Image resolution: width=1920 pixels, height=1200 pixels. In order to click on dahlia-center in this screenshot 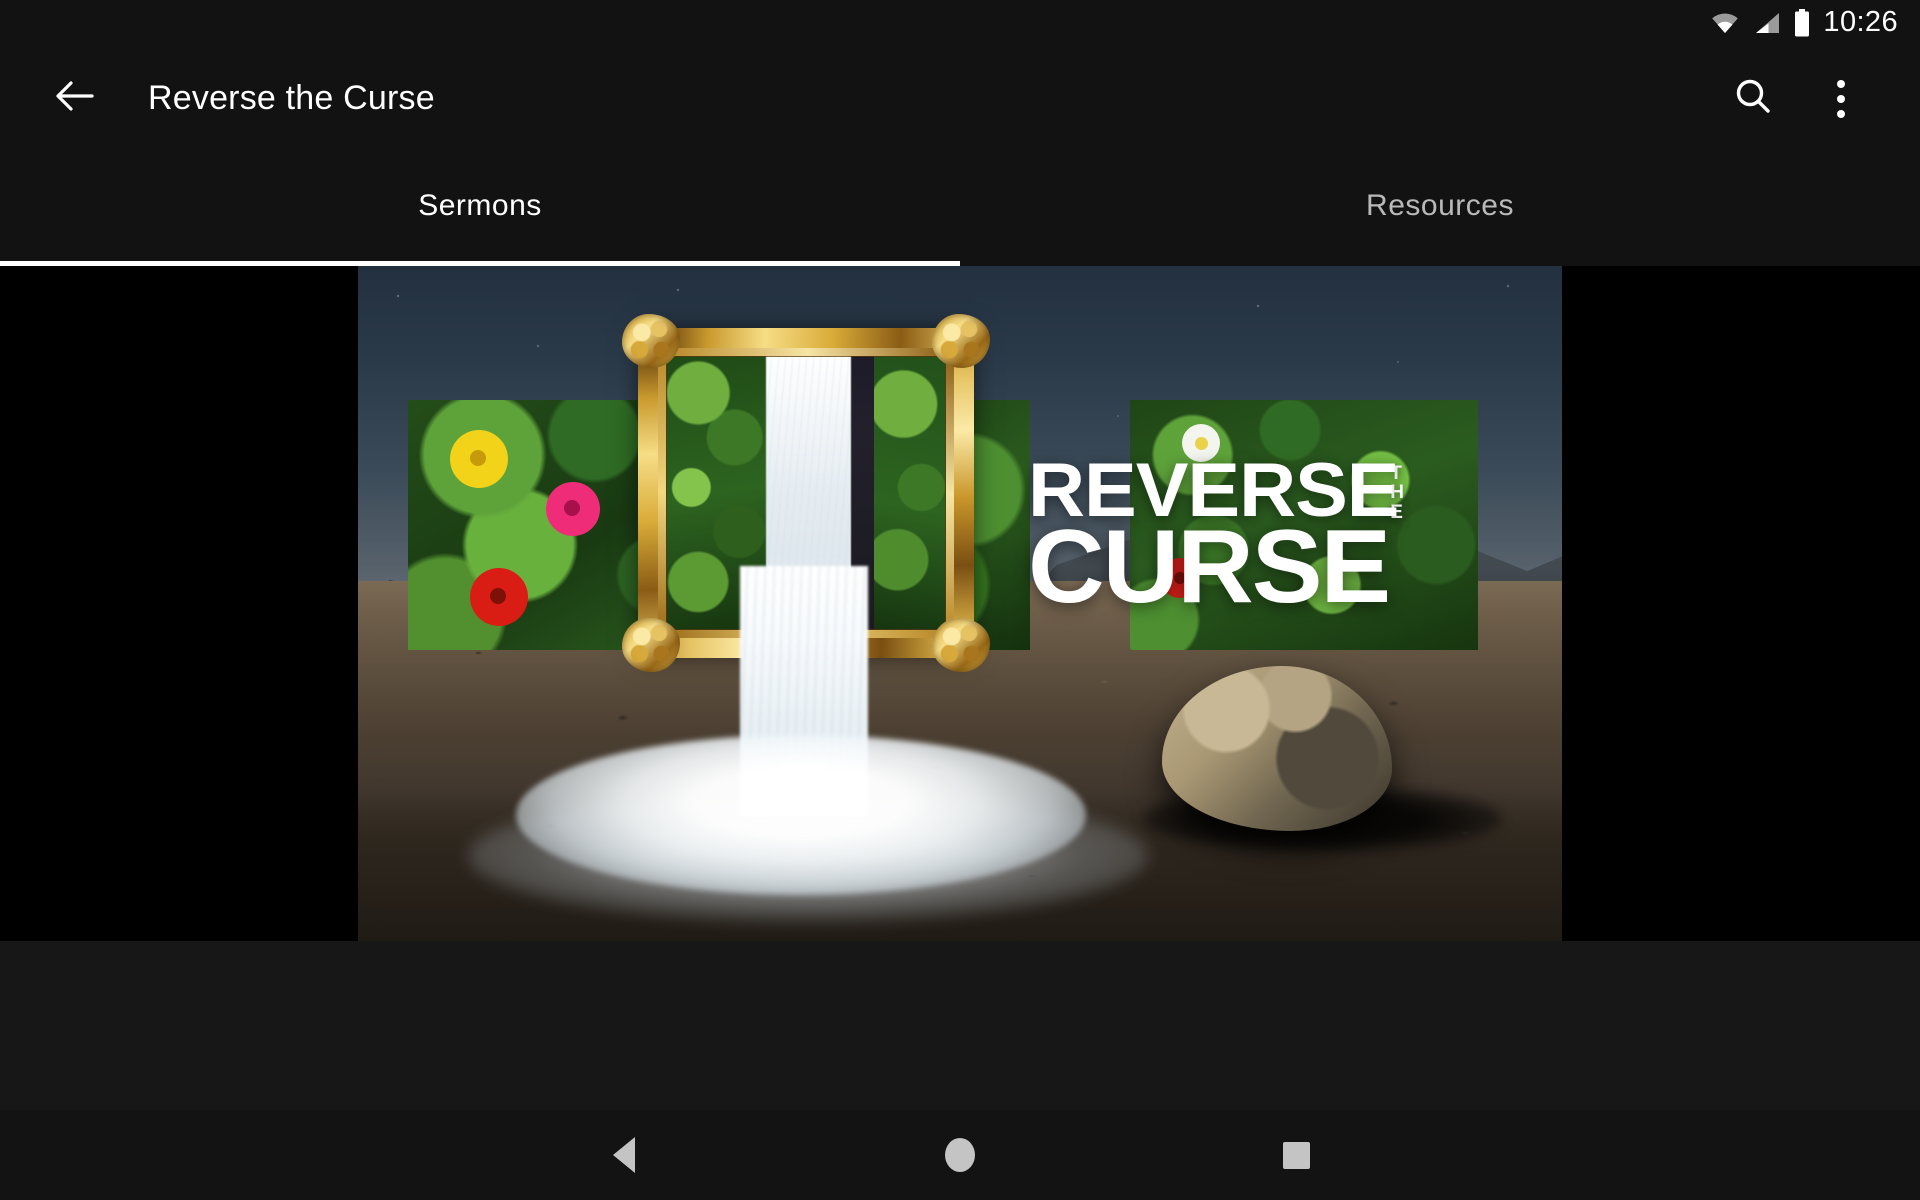, I will do `click(498, 596)`.